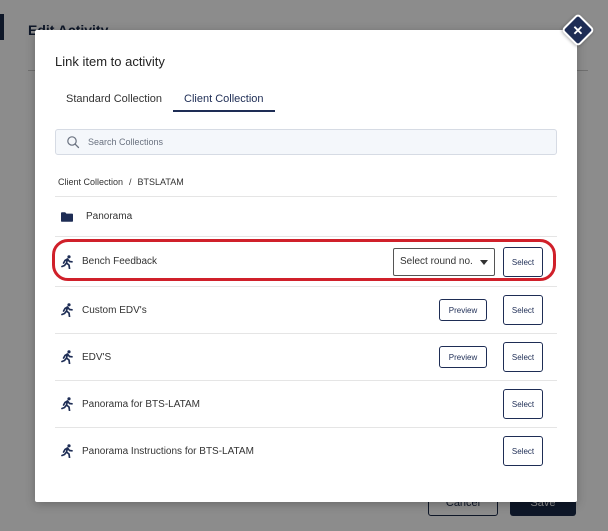  I want to click on collection-tabs: Standard Collection Client Collection, so click(165, 100).